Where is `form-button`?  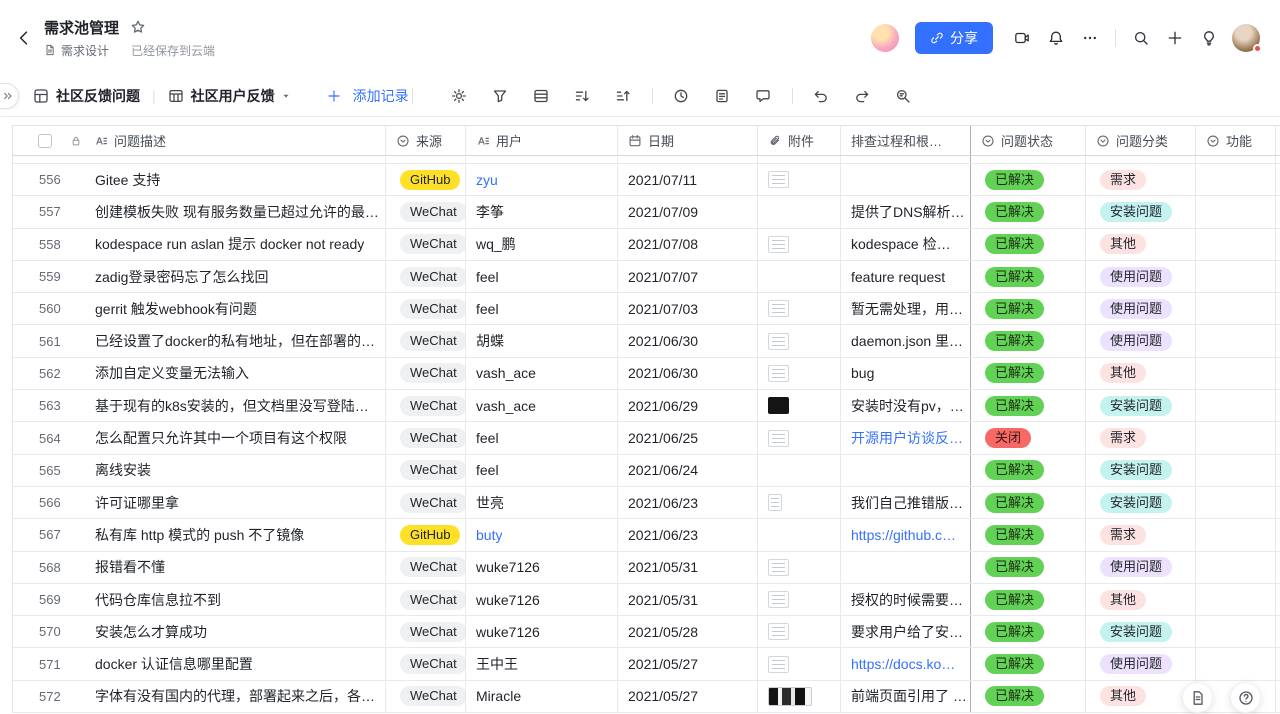
form-button is located at coordinates (722, 96).